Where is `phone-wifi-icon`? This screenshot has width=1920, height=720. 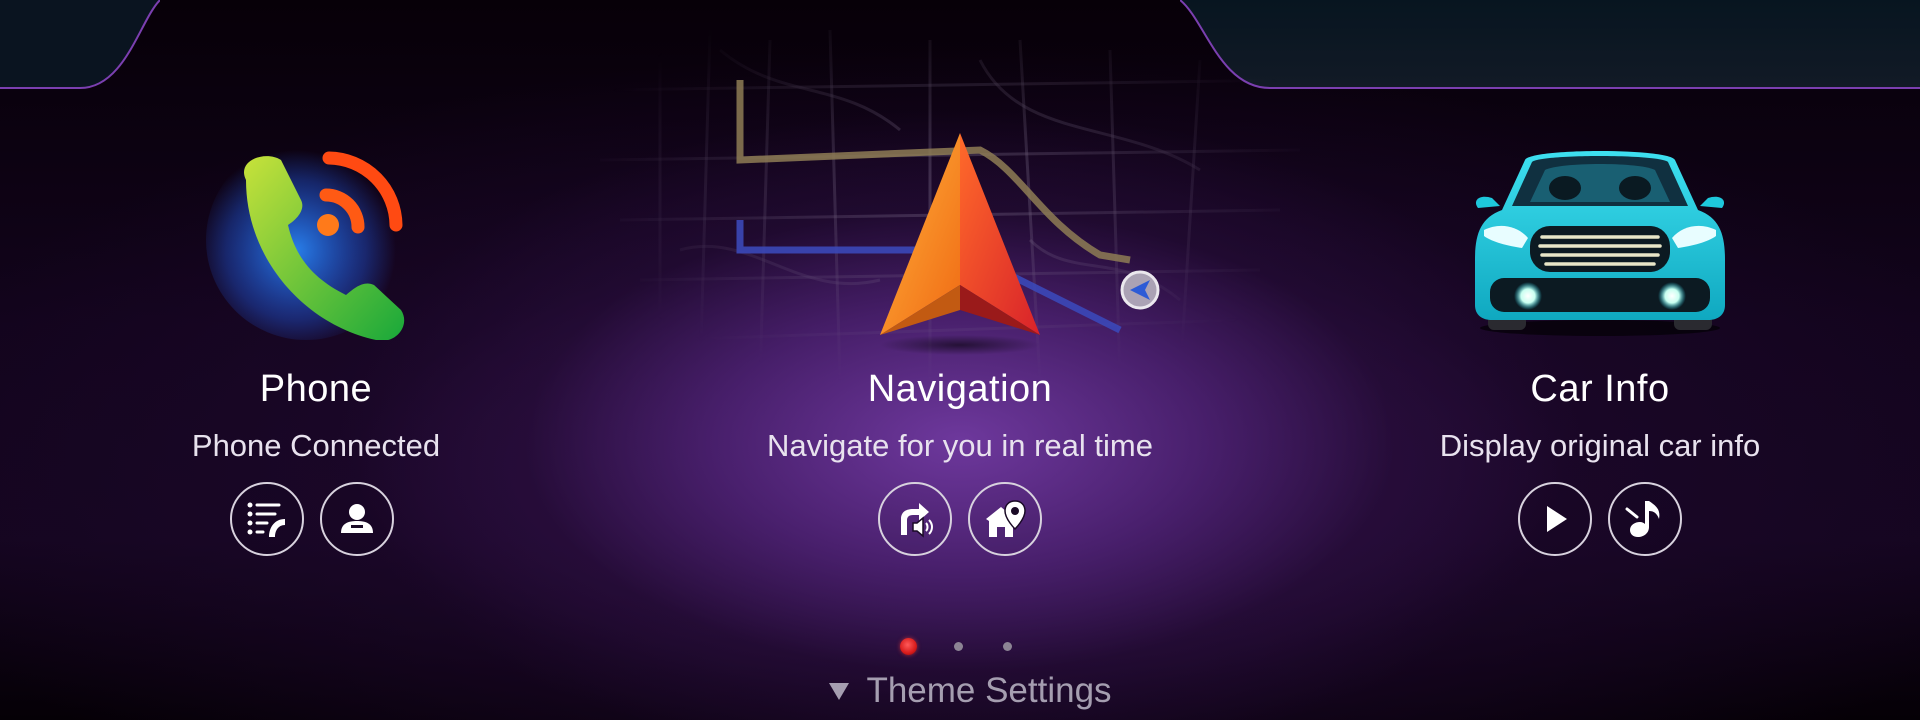
phone-wifi-icon is located at coordinates (306, 240).